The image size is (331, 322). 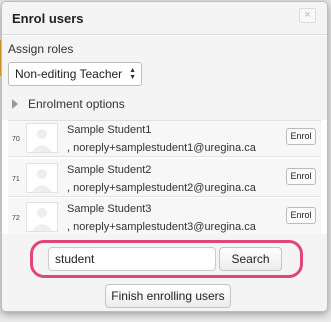 I want to click on close-icon: ×, so click(x=307, y=15).